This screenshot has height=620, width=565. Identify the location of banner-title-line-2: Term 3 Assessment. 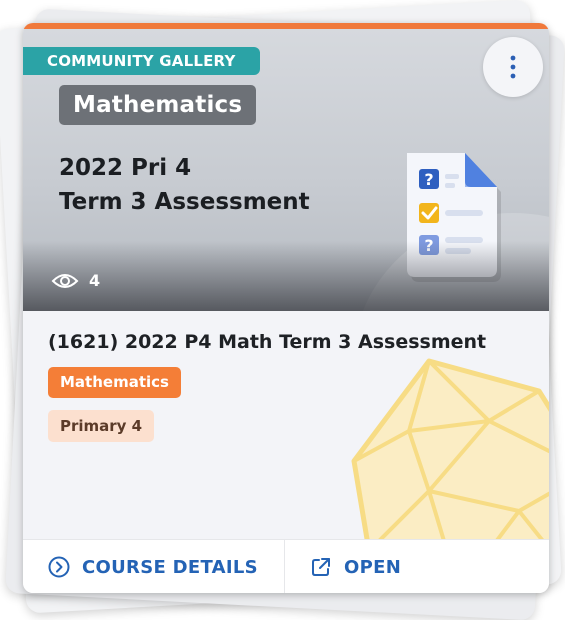
(184, 202).